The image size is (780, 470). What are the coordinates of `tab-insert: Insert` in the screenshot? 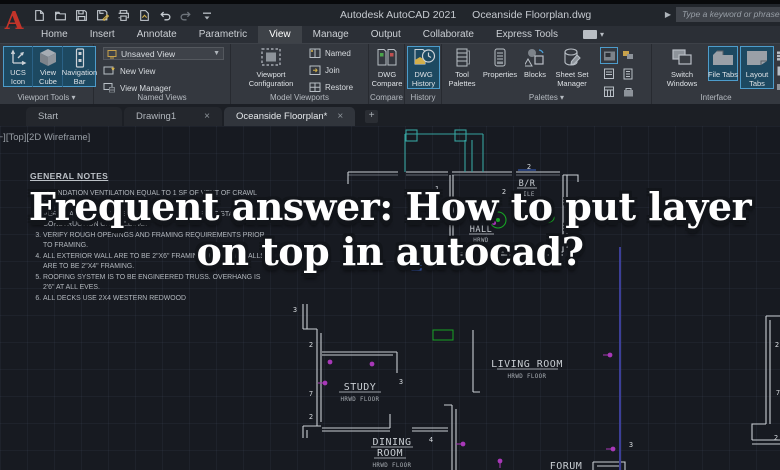 It's located at (102, 34).